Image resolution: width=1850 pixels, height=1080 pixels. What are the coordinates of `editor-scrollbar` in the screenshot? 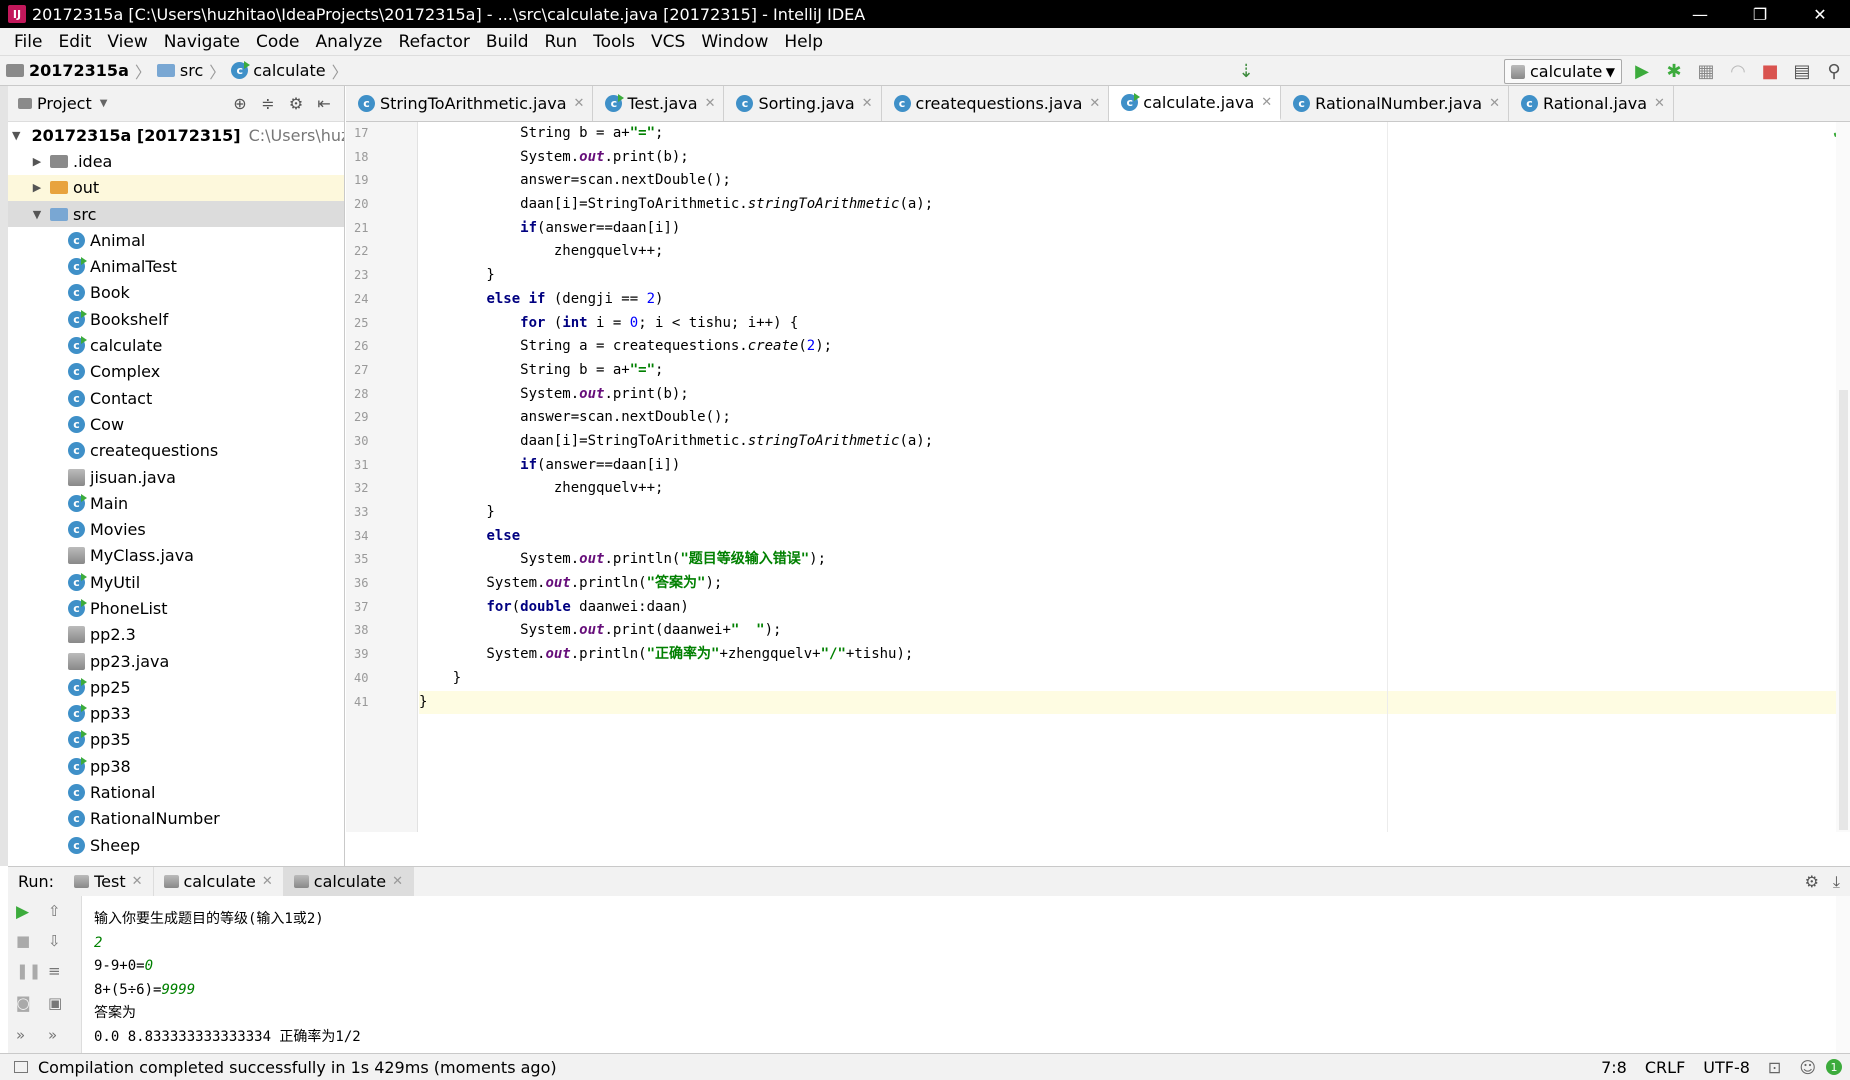 It's located at (1843, 477).